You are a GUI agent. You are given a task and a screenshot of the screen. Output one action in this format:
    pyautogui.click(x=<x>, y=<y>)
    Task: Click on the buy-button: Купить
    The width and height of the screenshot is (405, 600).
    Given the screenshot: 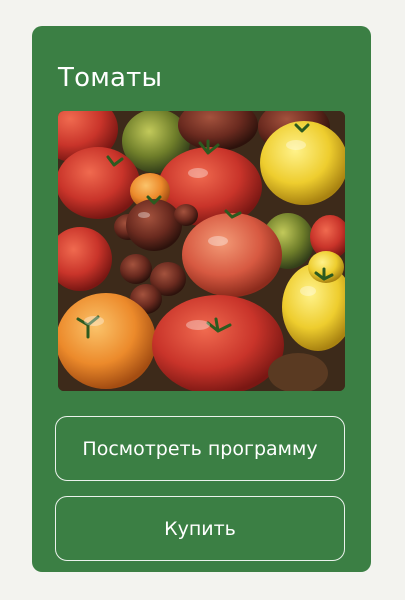 What is the action you would take?
    pyautogui.click(x=200, y=528)
    